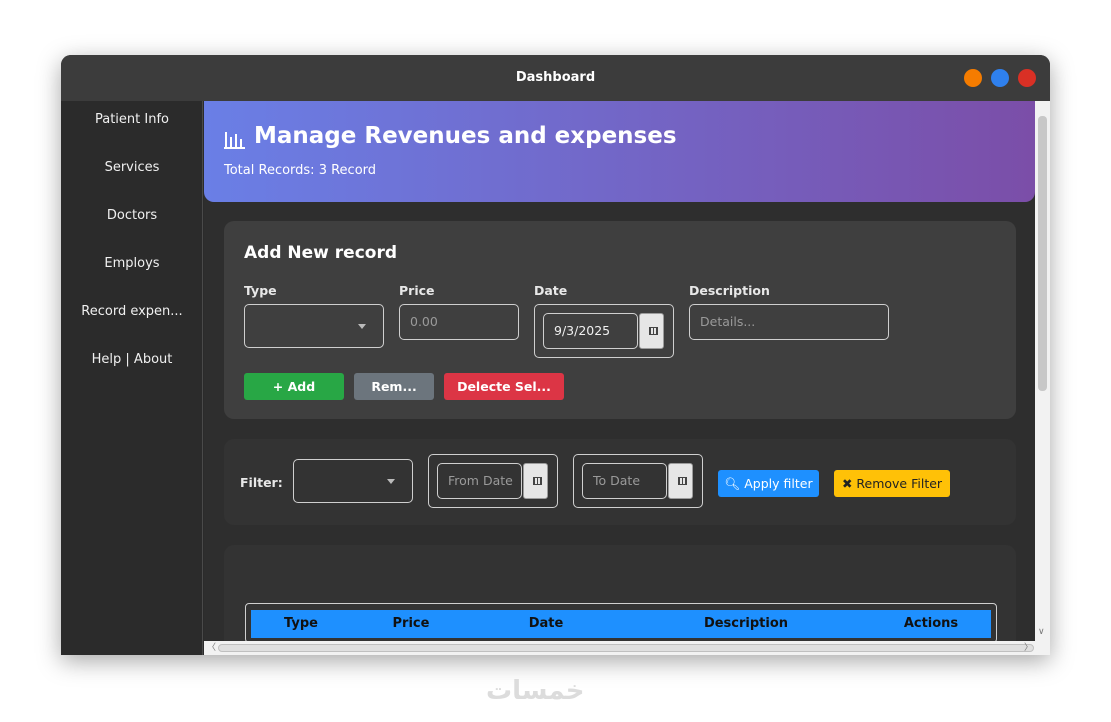  Describe the element at coordinates (778, 483) in the screenshot. I see `apply-filter-label: Apply filter` at that location.